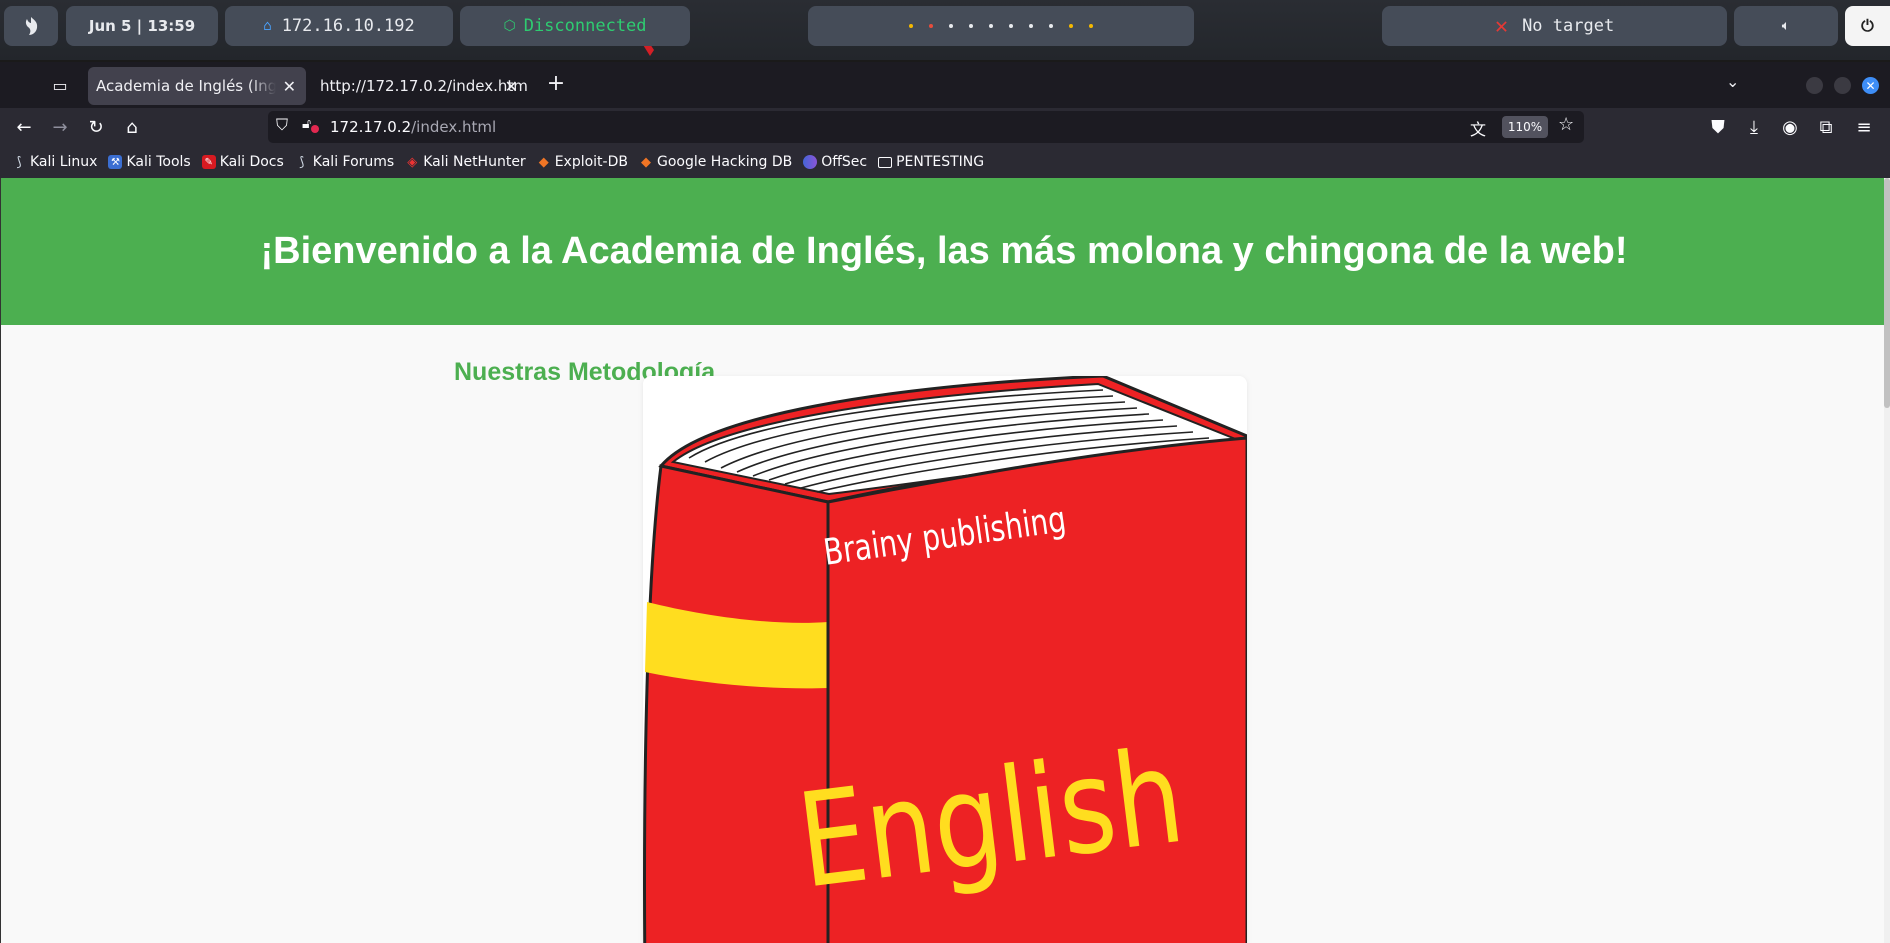  What do you see at coordinates (353, 162) in the screenshot?
I see `bookmark-label: Kali Forums` at bounding box center [353, 162].